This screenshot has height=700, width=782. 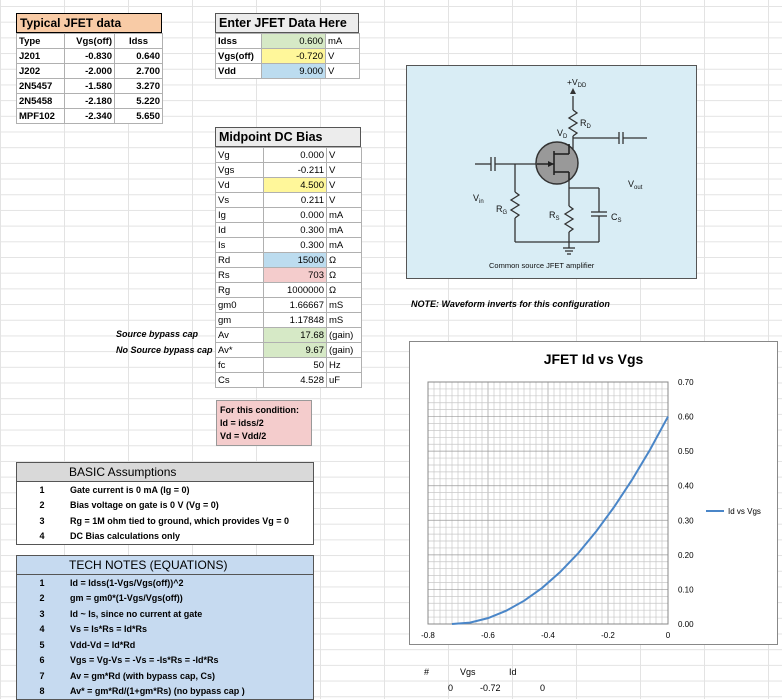 What do you see at coordinates (548, 635) in the screenshot?
I see `x-tick-label: -0.4` at bounding box center [548, 635].